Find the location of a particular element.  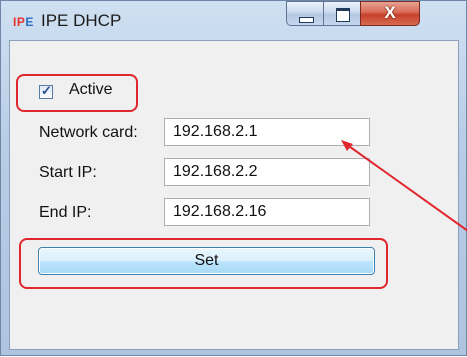

arrow-line is located at coordinates (406, 187).